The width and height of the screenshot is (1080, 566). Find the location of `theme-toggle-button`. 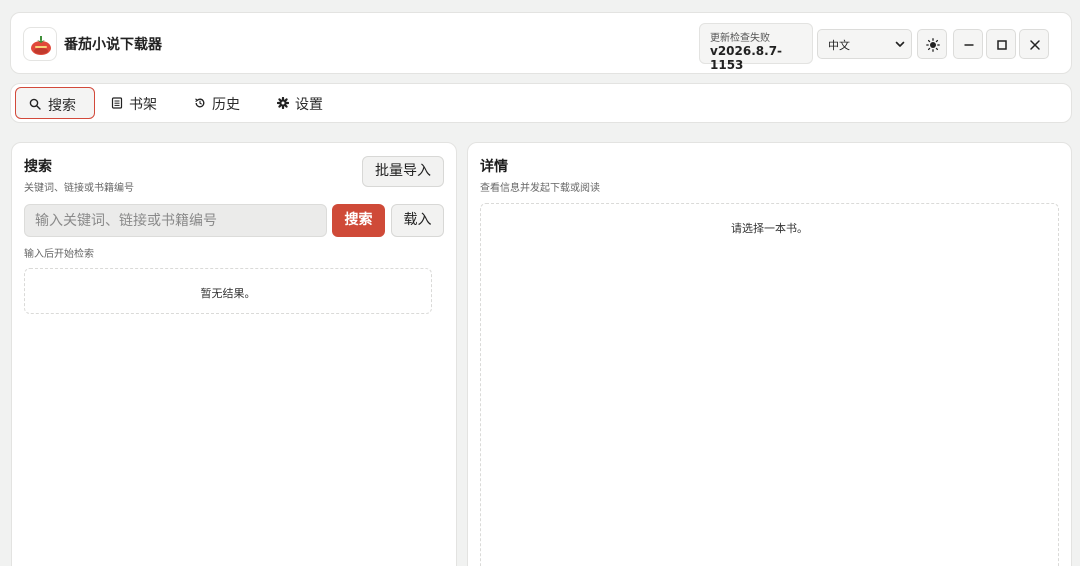

theme-toggle-button is located at coordinates (932, 44).